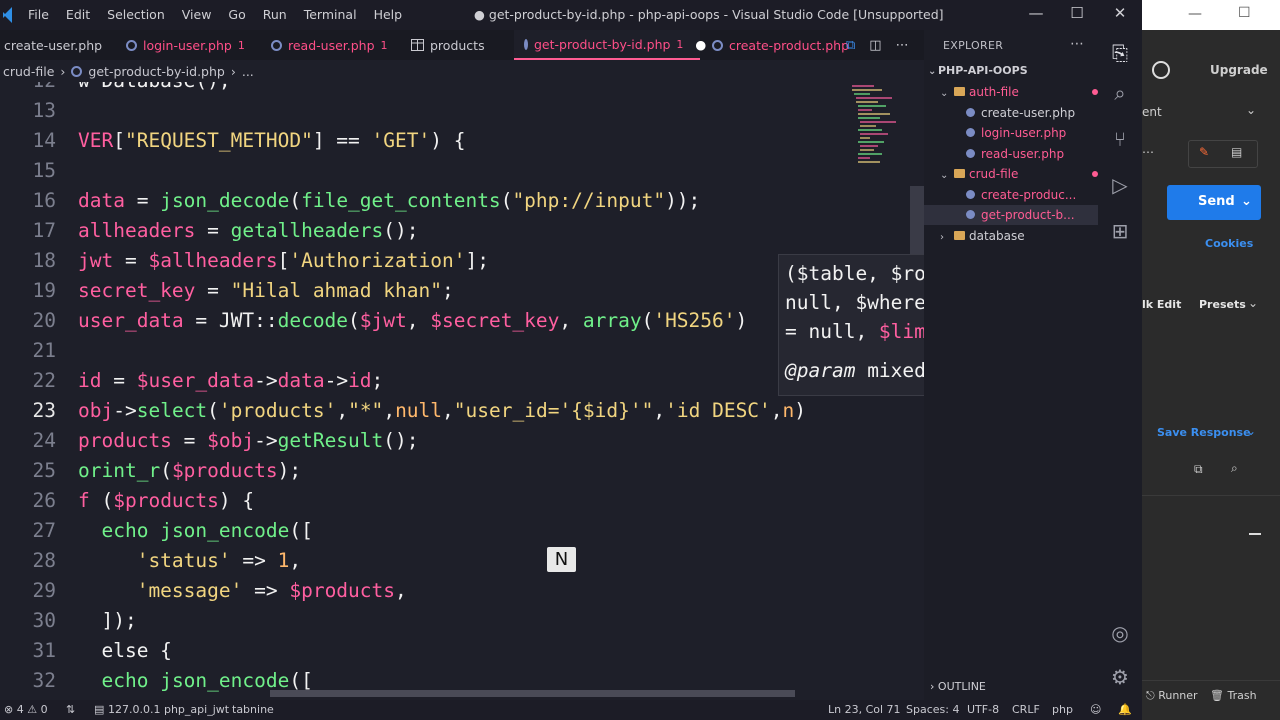 Image resolution: width=1280 pixels, height=720 pixels. I want to click on source-control-icon: ⑂, so click(1120, 139).